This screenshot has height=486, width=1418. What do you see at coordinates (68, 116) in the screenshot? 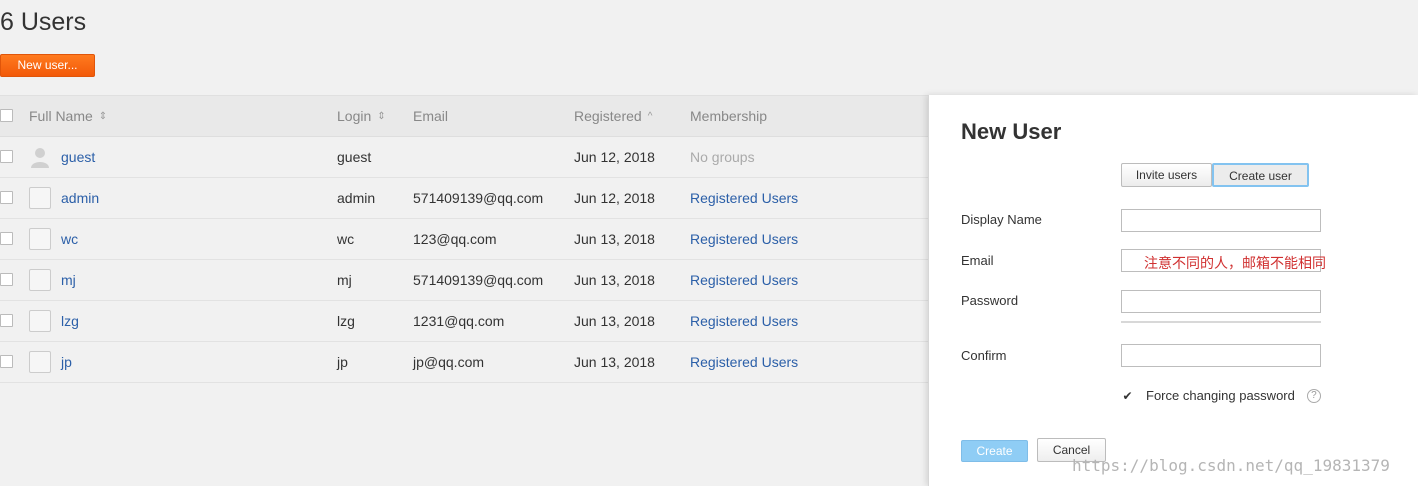
I see `column-full-name: Full Name ⇕` at bounding box center [68, 116].